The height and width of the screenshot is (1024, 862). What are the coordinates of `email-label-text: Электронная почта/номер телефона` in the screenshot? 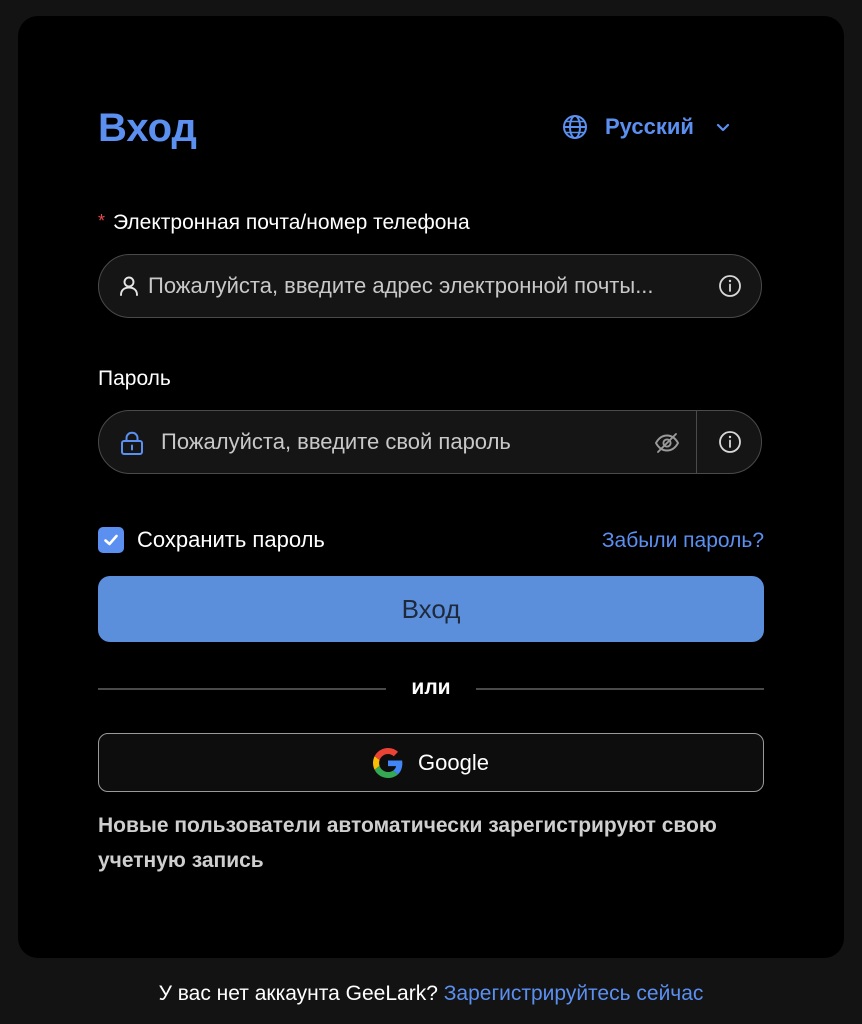 It's located at (291, 222).